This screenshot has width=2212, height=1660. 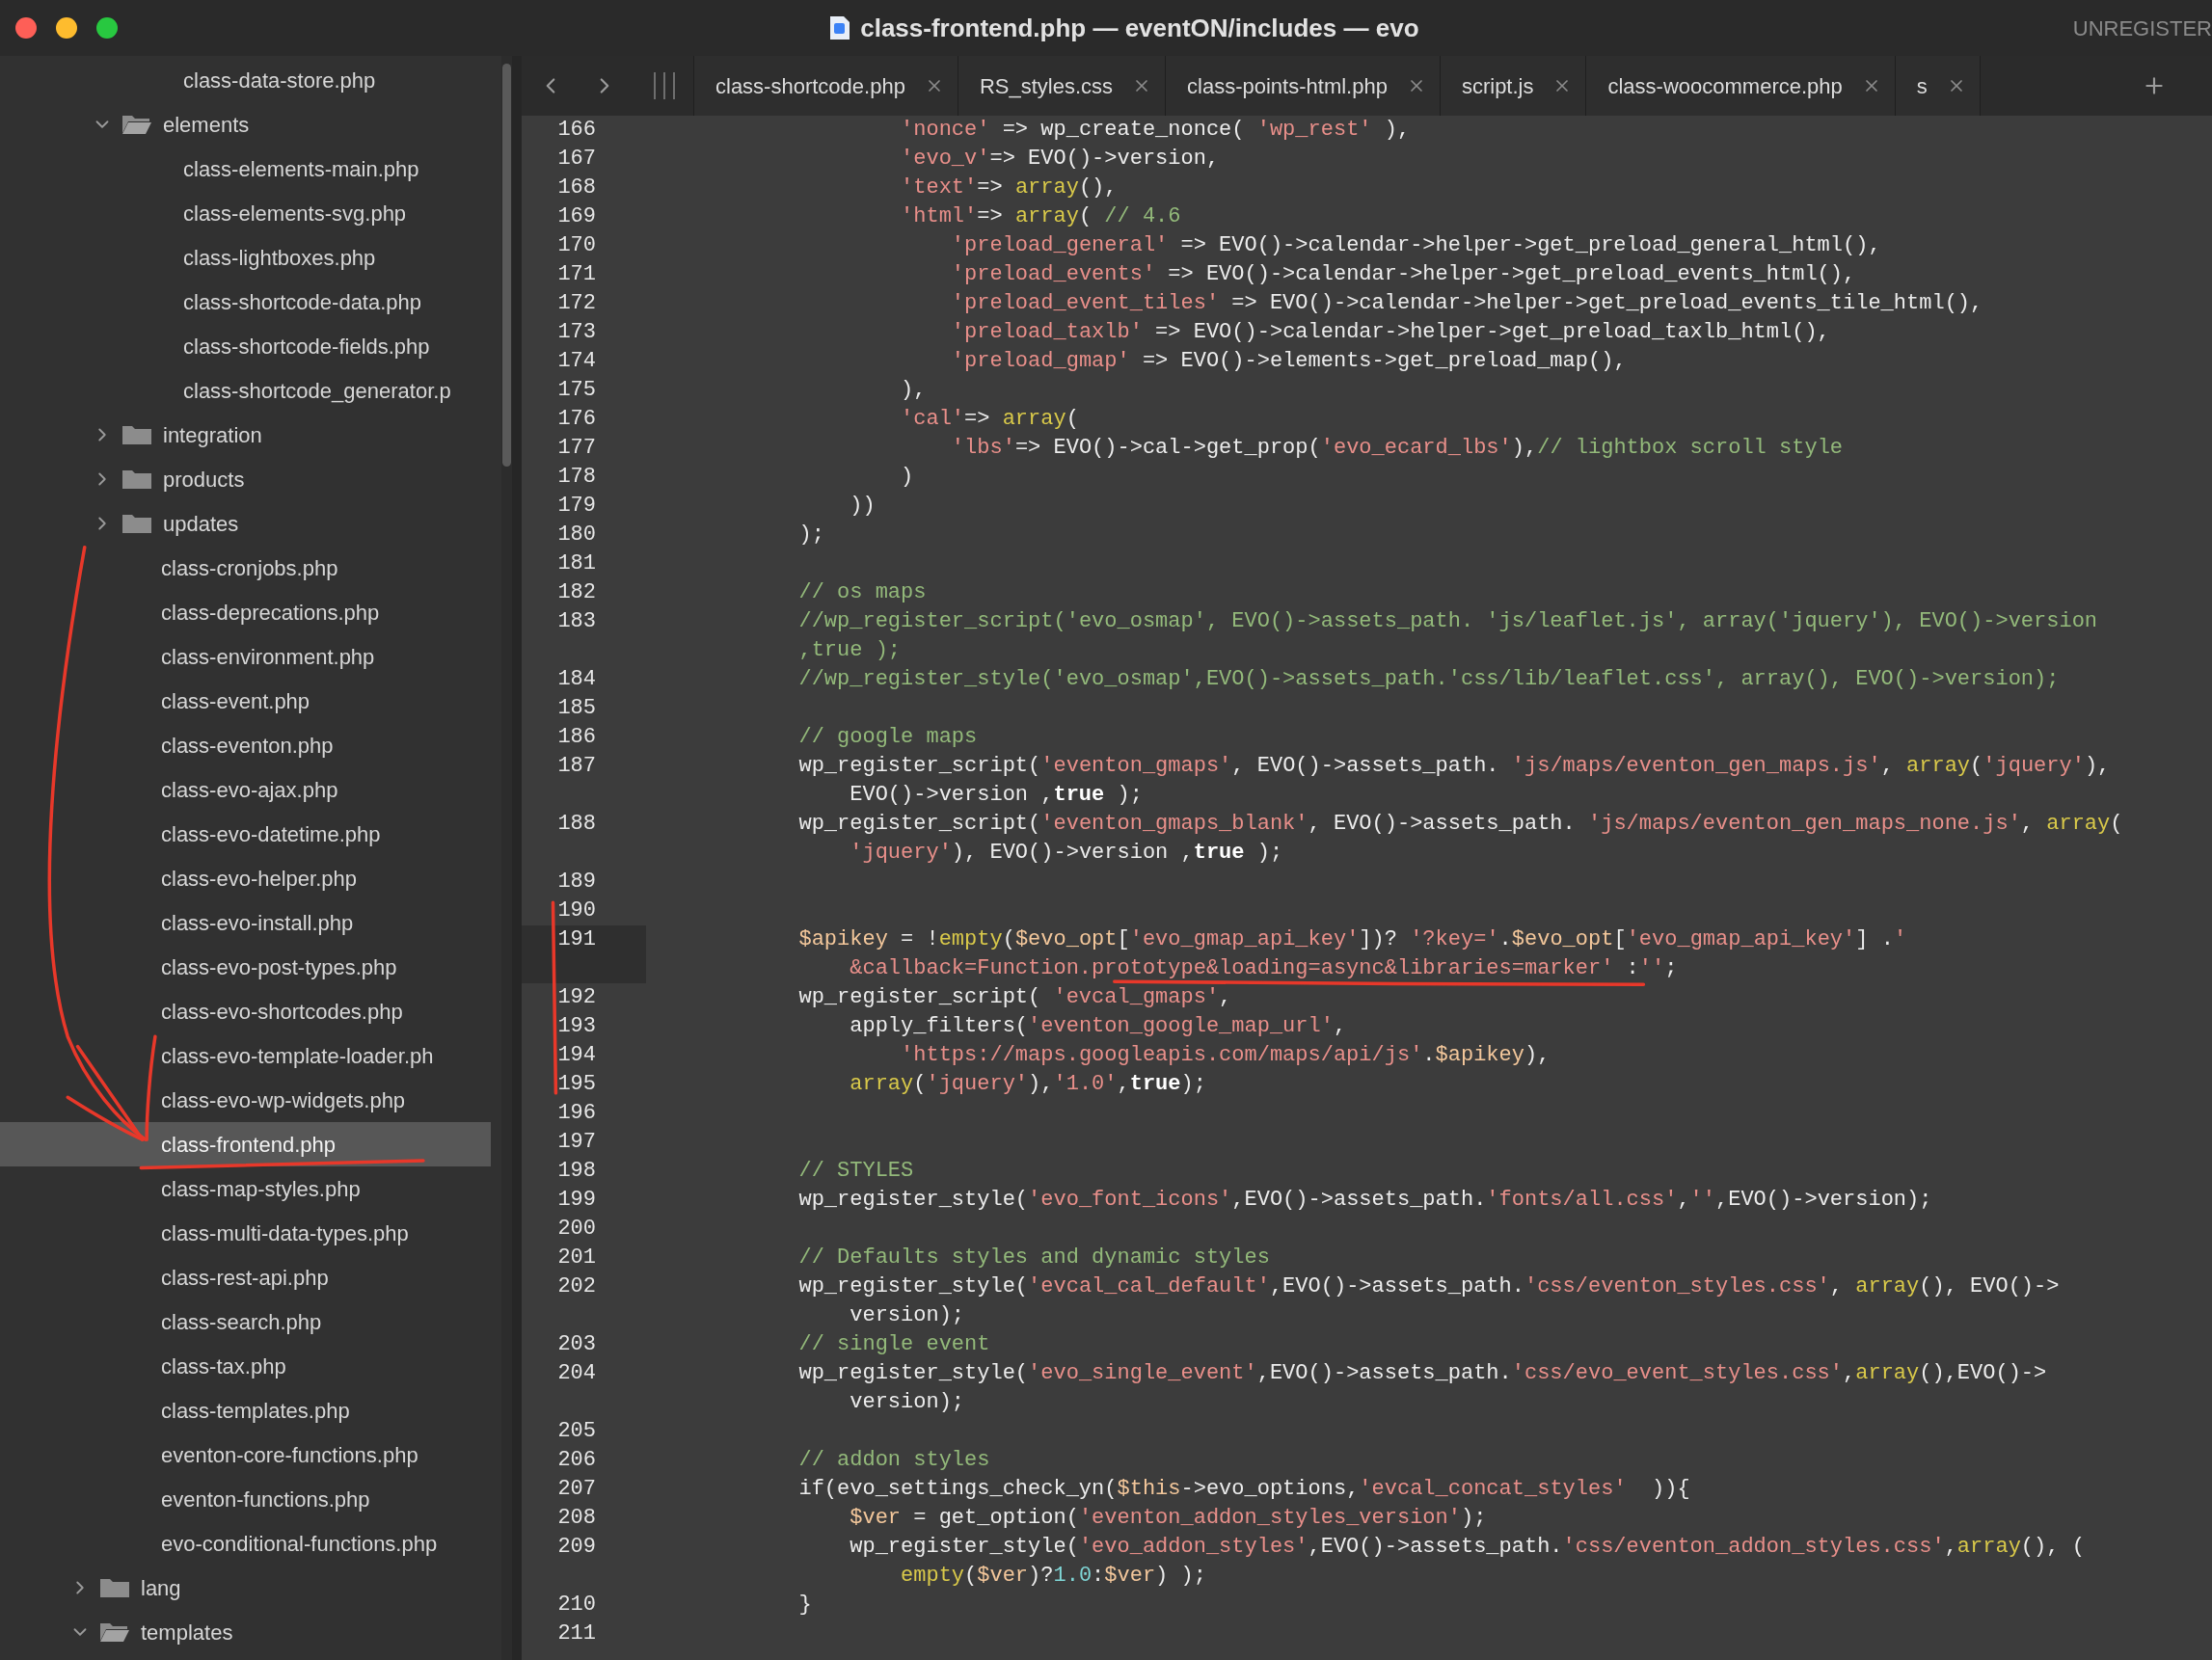 I want to click on folder-item: products, so click(x=250, y=479).